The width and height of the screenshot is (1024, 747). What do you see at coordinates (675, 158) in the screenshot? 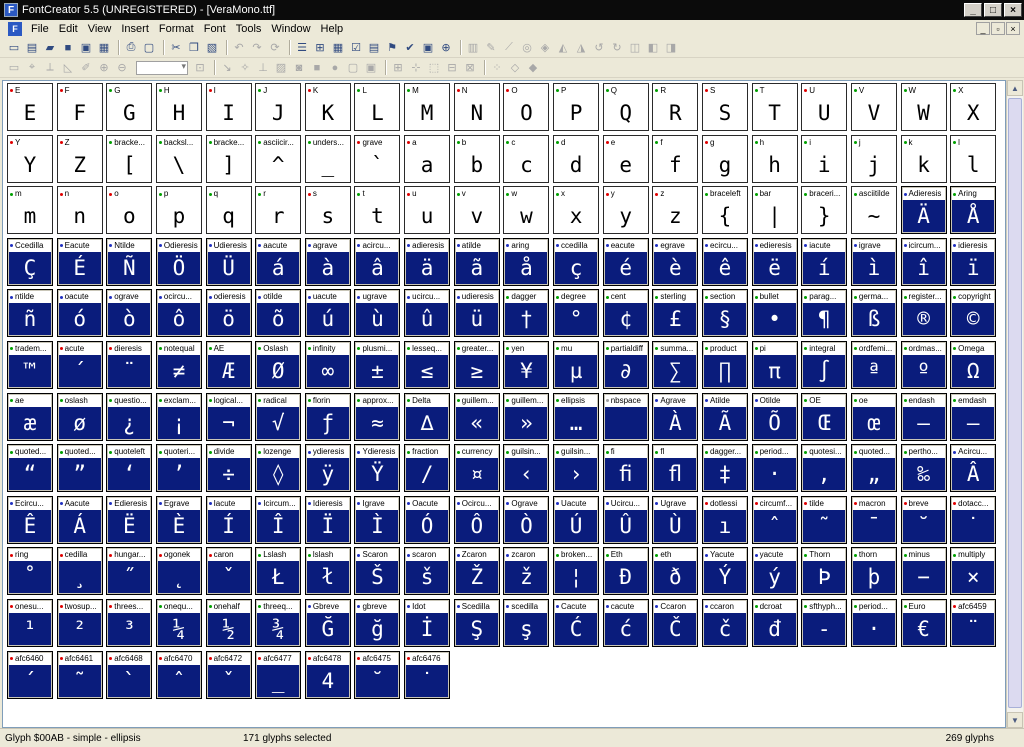
I see `glyph-cell: ff` at bounding box center [675, 158].